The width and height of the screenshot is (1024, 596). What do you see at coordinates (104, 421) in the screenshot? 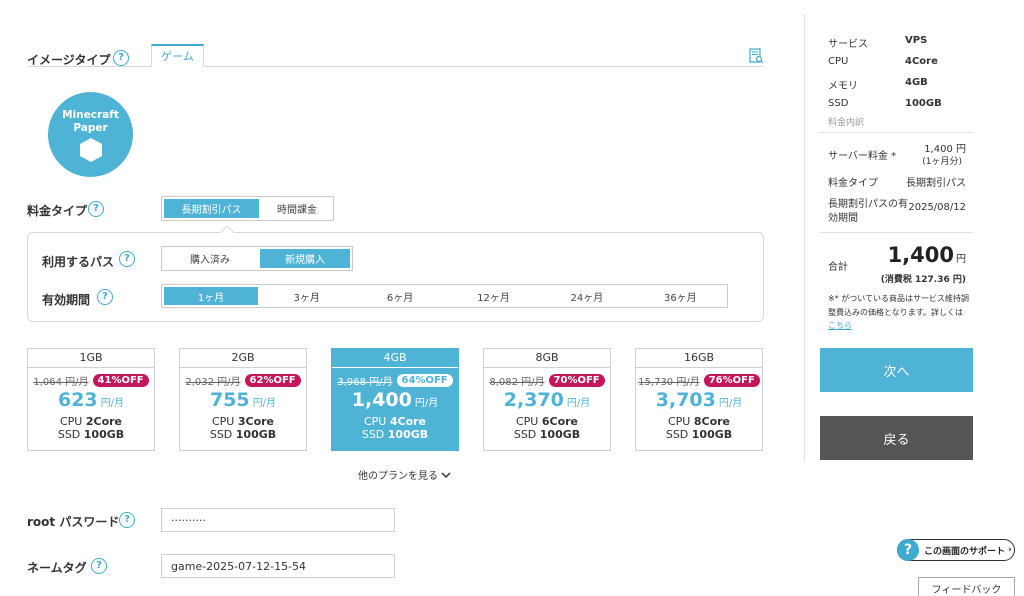
I see `plan-cpu: 2Core` at bounding box center [104, 421].